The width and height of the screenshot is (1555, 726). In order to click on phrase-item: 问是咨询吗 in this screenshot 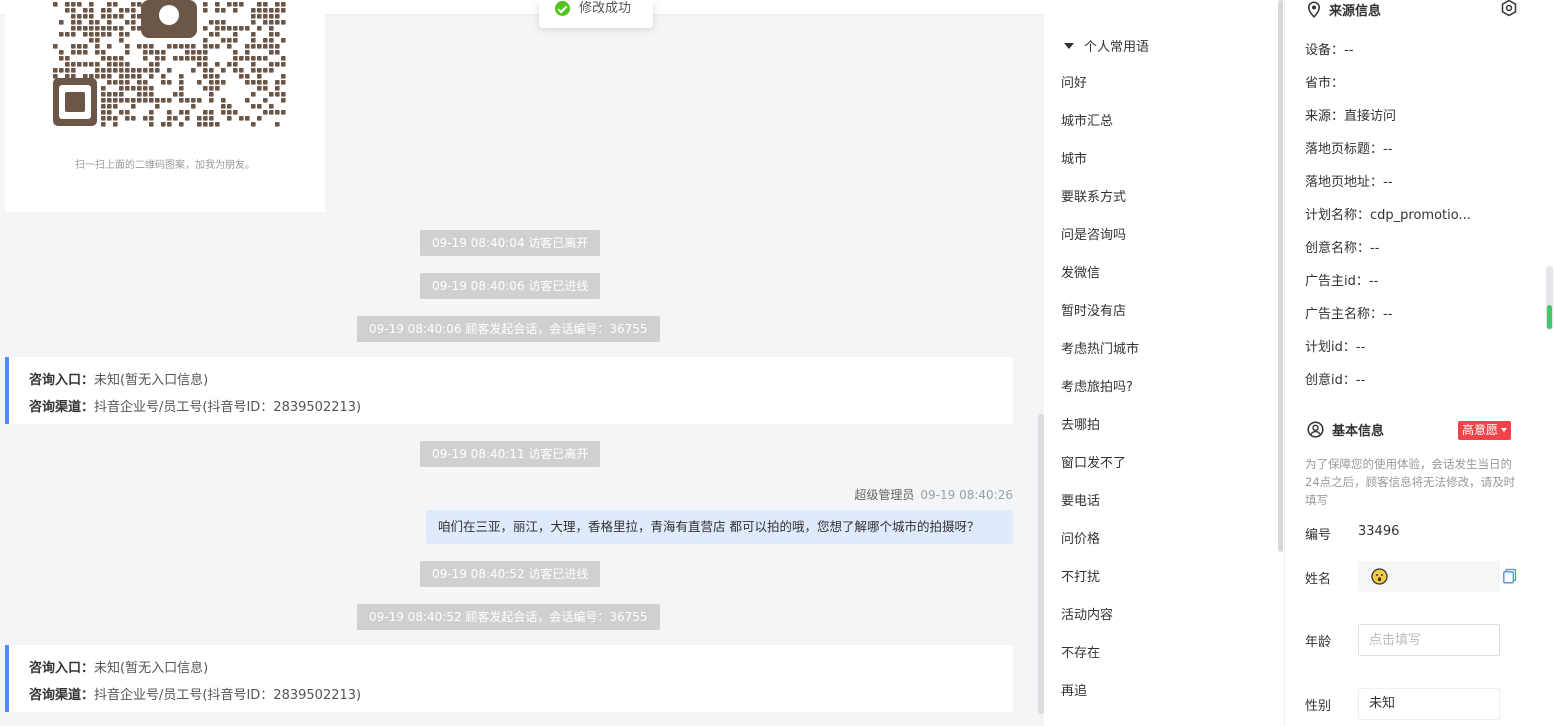, I will do `click(1100, 236)`.